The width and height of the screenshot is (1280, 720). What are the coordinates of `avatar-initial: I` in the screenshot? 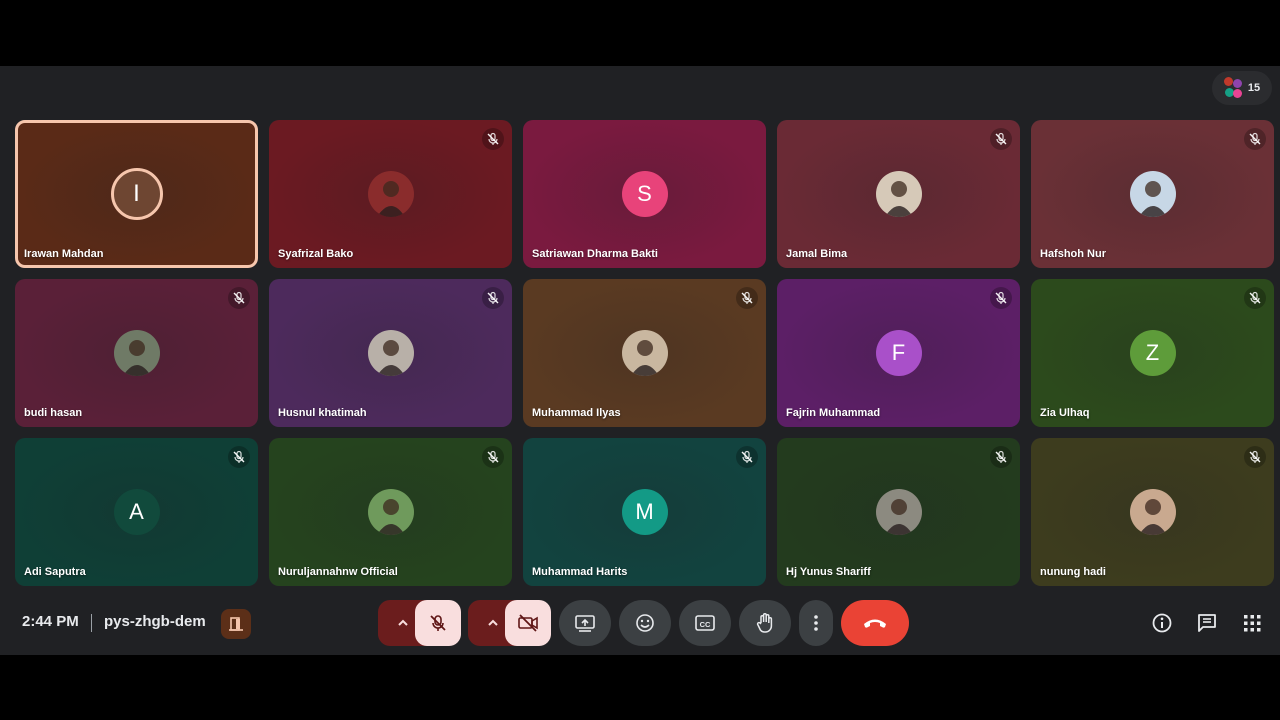 It's located at (136, 193).